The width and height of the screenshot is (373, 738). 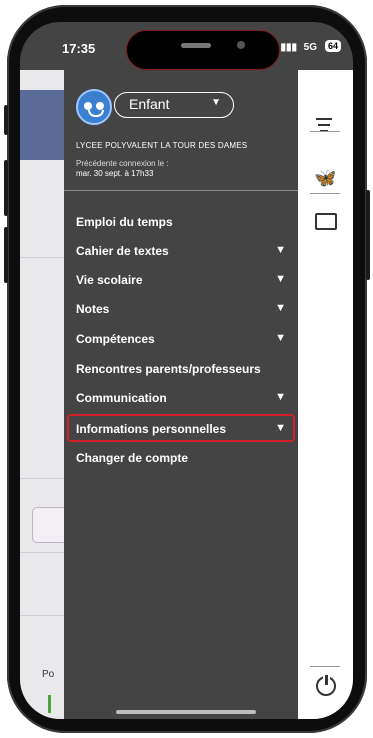 I want to click on speaker, so click(x=196, y=45).